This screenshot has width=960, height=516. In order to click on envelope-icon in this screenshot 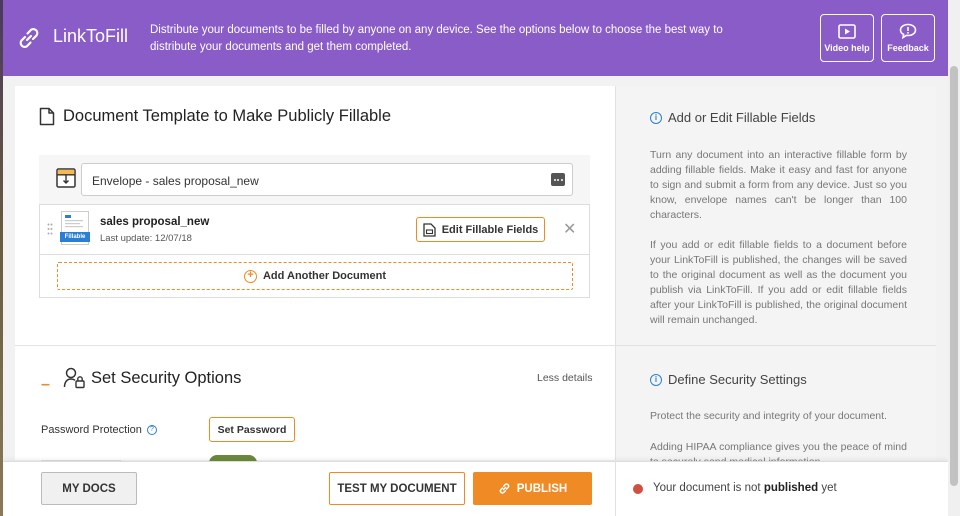, I will do `click(66, 178)`.